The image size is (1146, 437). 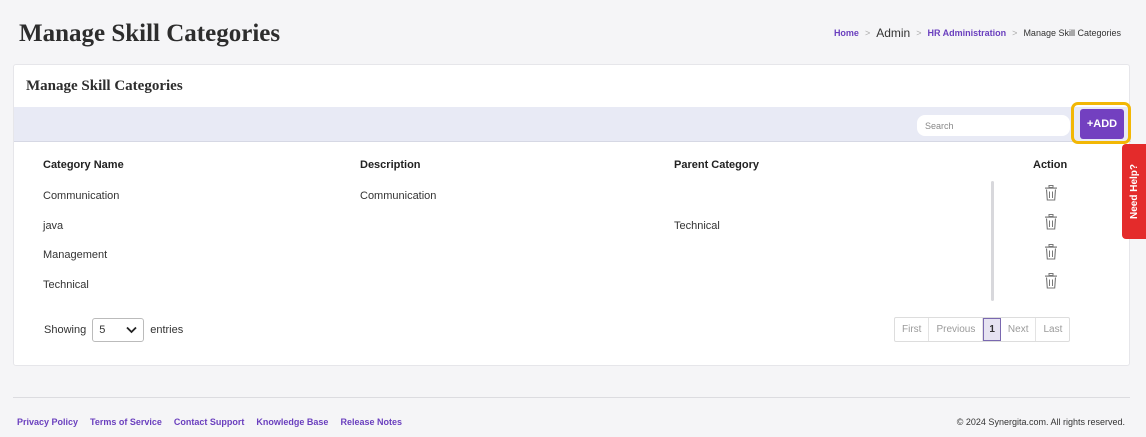 I want to click on pagination-next: Next, so click(x=1019, y=329).